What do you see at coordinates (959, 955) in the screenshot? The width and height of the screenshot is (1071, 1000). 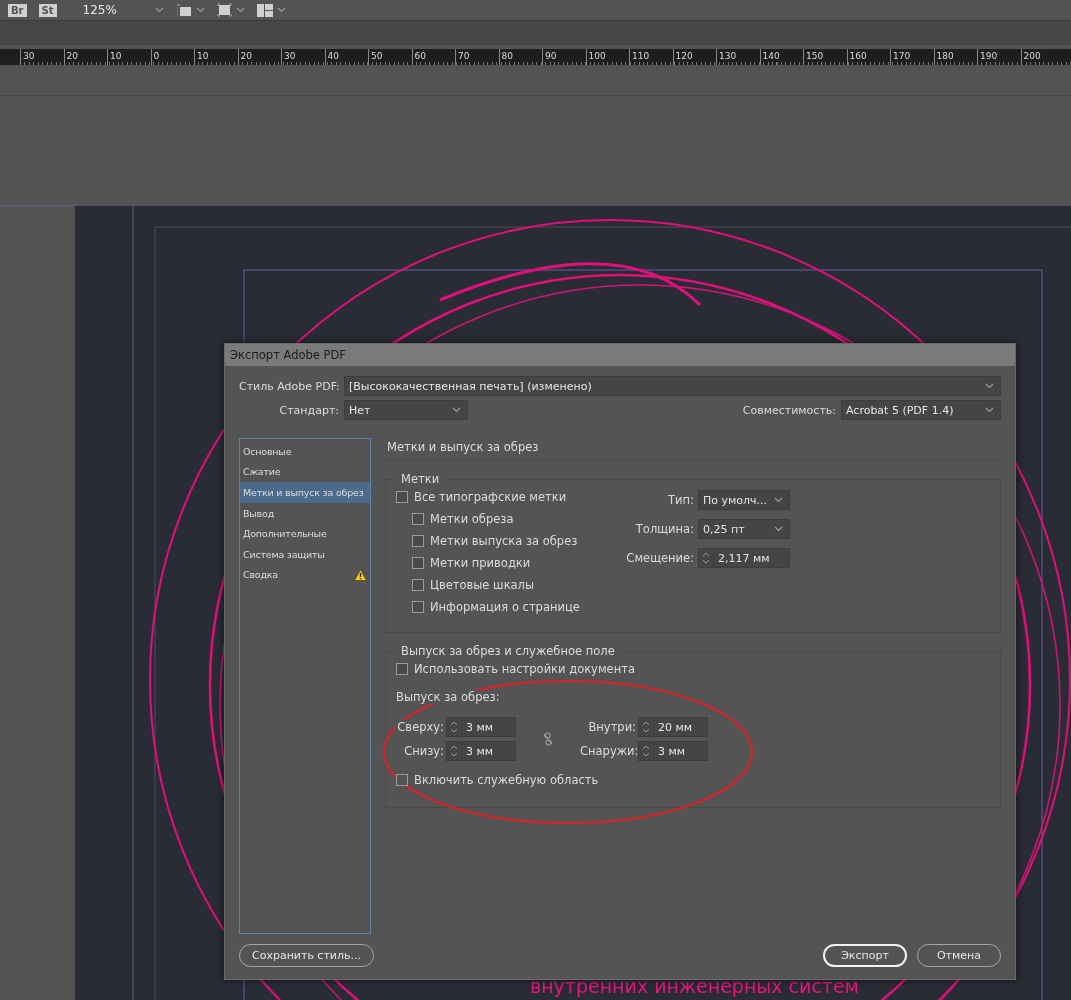 I see `cancel-button: Отмена` at bounding box center [959, 955].